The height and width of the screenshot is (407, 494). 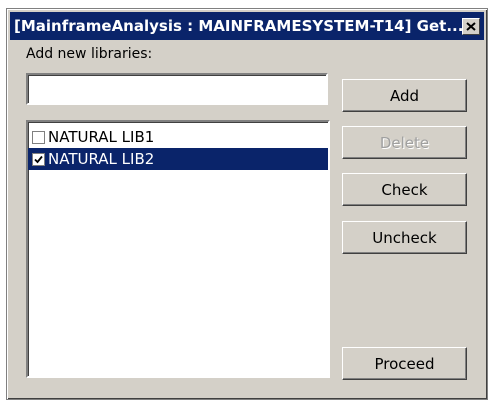 What do you see at coordinates (101, 159) in the screenshot?
I see `library-label-lib2: NATURAL LIB2` at bounding box center [101, 159].